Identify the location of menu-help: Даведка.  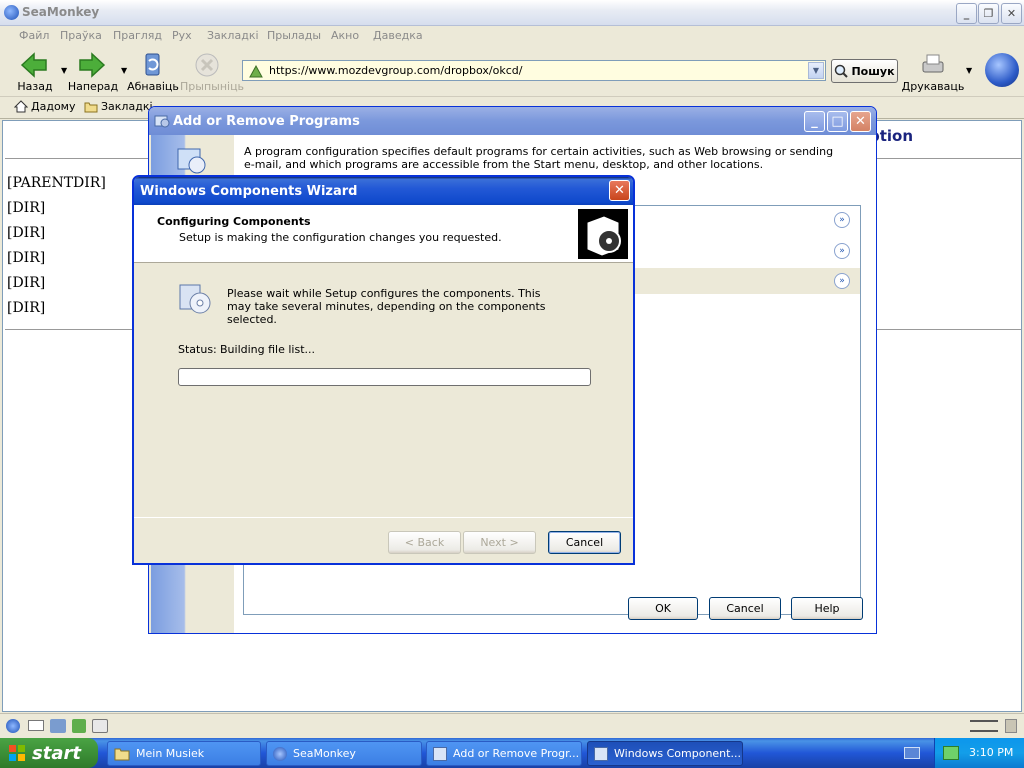
(398, 35).